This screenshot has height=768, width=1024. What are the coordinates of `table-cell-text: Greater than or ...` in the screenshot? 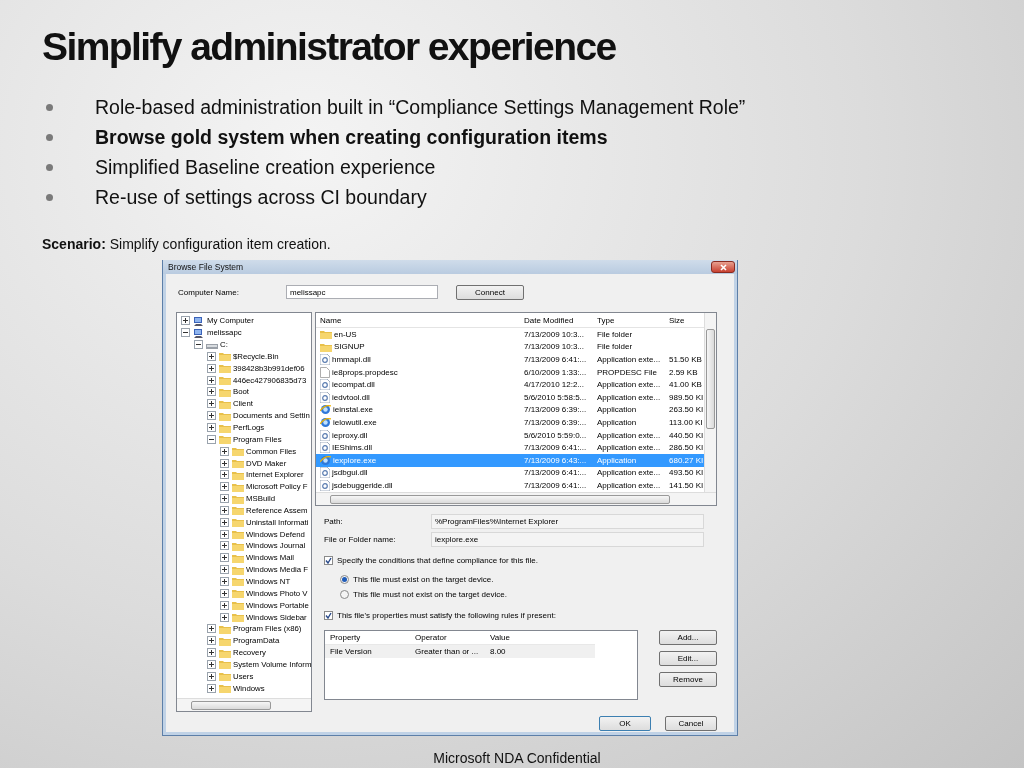 It's located at (447, 651).